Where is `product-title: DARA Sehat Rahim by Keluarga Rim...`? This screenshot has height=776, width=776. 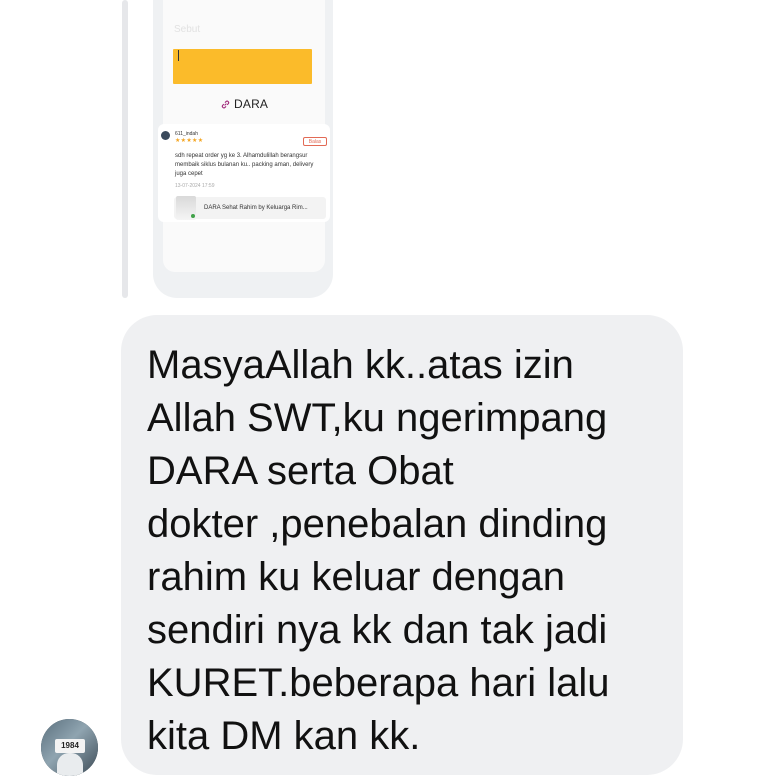
product-title: DARA Sehat Rahim by Keluarga Rim... is located at coordinates (256, 208).